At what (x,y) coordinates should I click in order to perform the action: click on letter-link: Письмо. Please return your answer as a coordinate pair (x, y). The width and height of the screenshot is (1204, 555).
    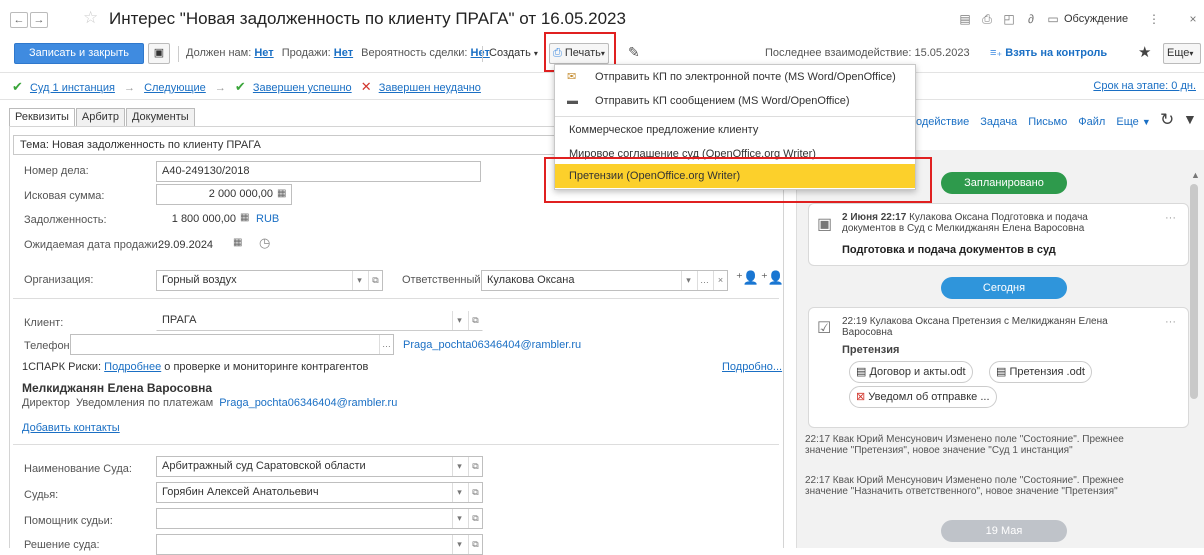
    Looking at the image, I should click on (1047, 122).